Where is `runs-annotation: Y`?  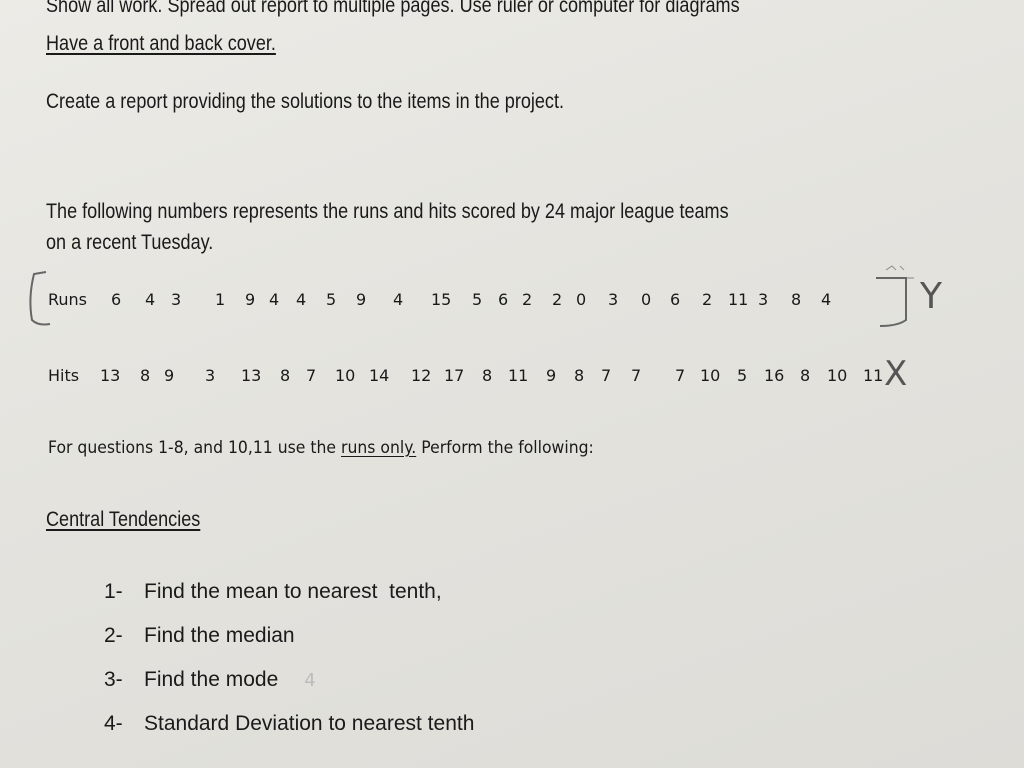 runs-annotation: Y is located at coordinates (931, 296).